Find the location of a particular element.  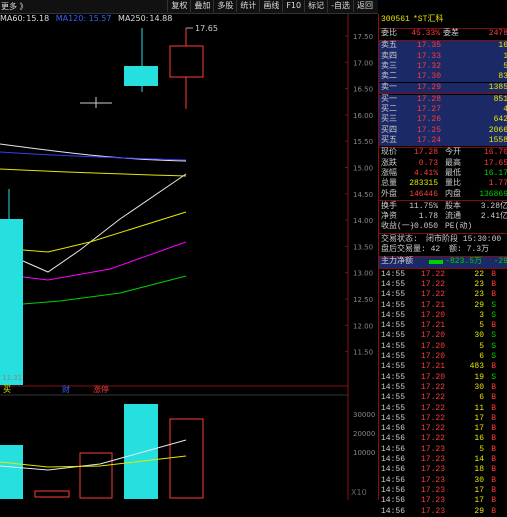

high-price-label: 17.65 is located at coordinates (206, 28).